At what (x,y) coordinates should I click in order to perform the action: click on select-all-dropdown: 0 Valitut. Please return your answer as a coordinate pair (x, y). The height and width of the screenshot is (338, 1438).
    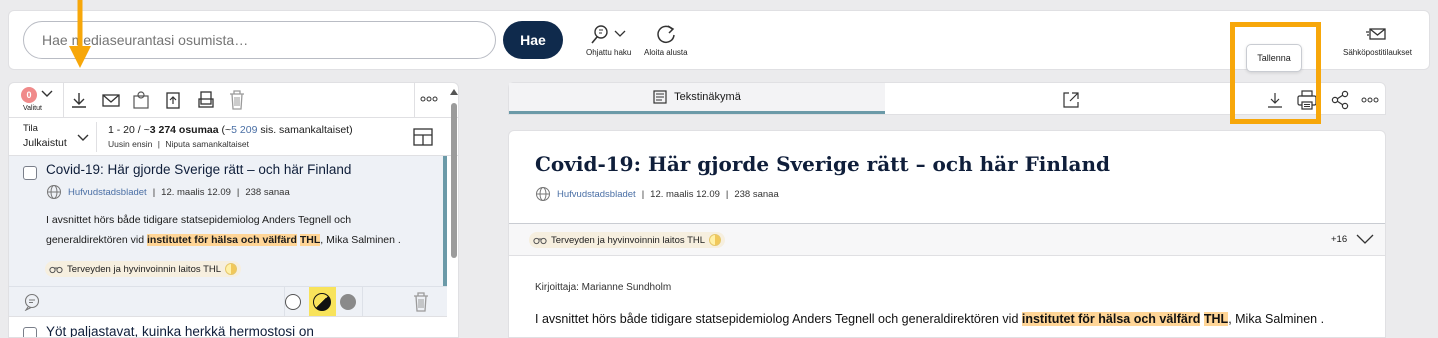
    Looking at the image, I should click on (38, 101).